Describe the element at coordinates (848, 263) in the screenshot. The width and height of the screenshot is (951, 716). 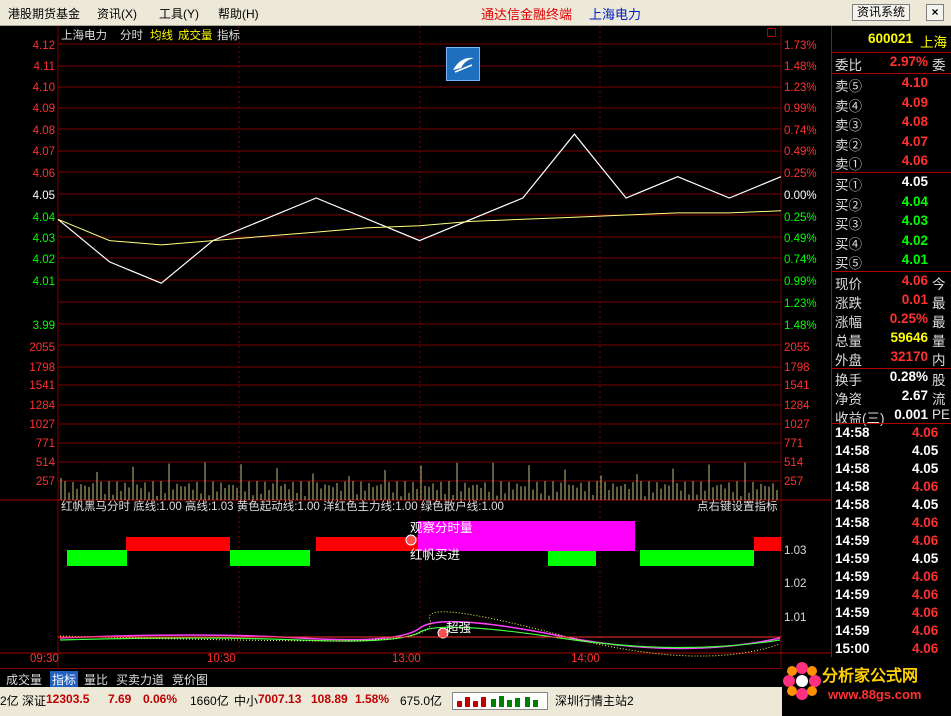
I see `bid-row-5-label: 买⑤` at that location.